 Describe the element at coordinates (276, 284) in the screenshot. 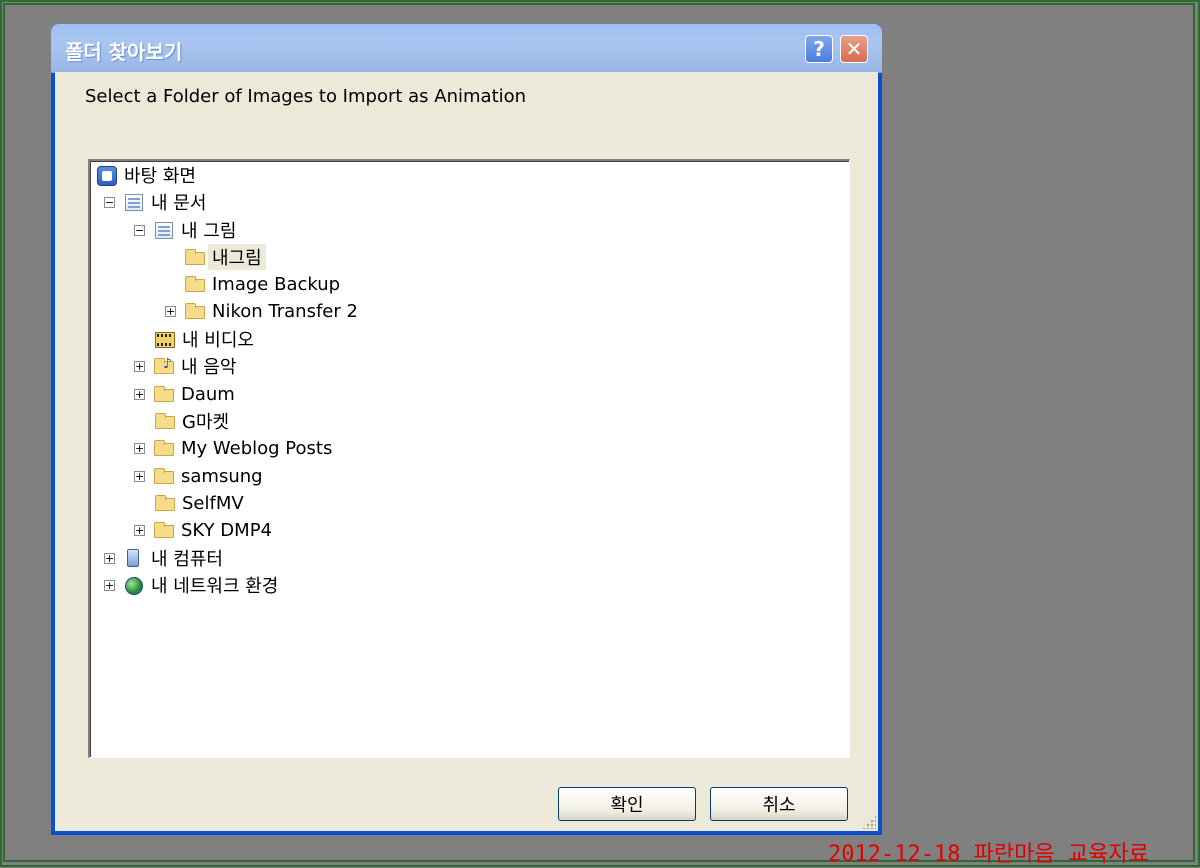

I see `tree-item-label: Image Backup` at that location.